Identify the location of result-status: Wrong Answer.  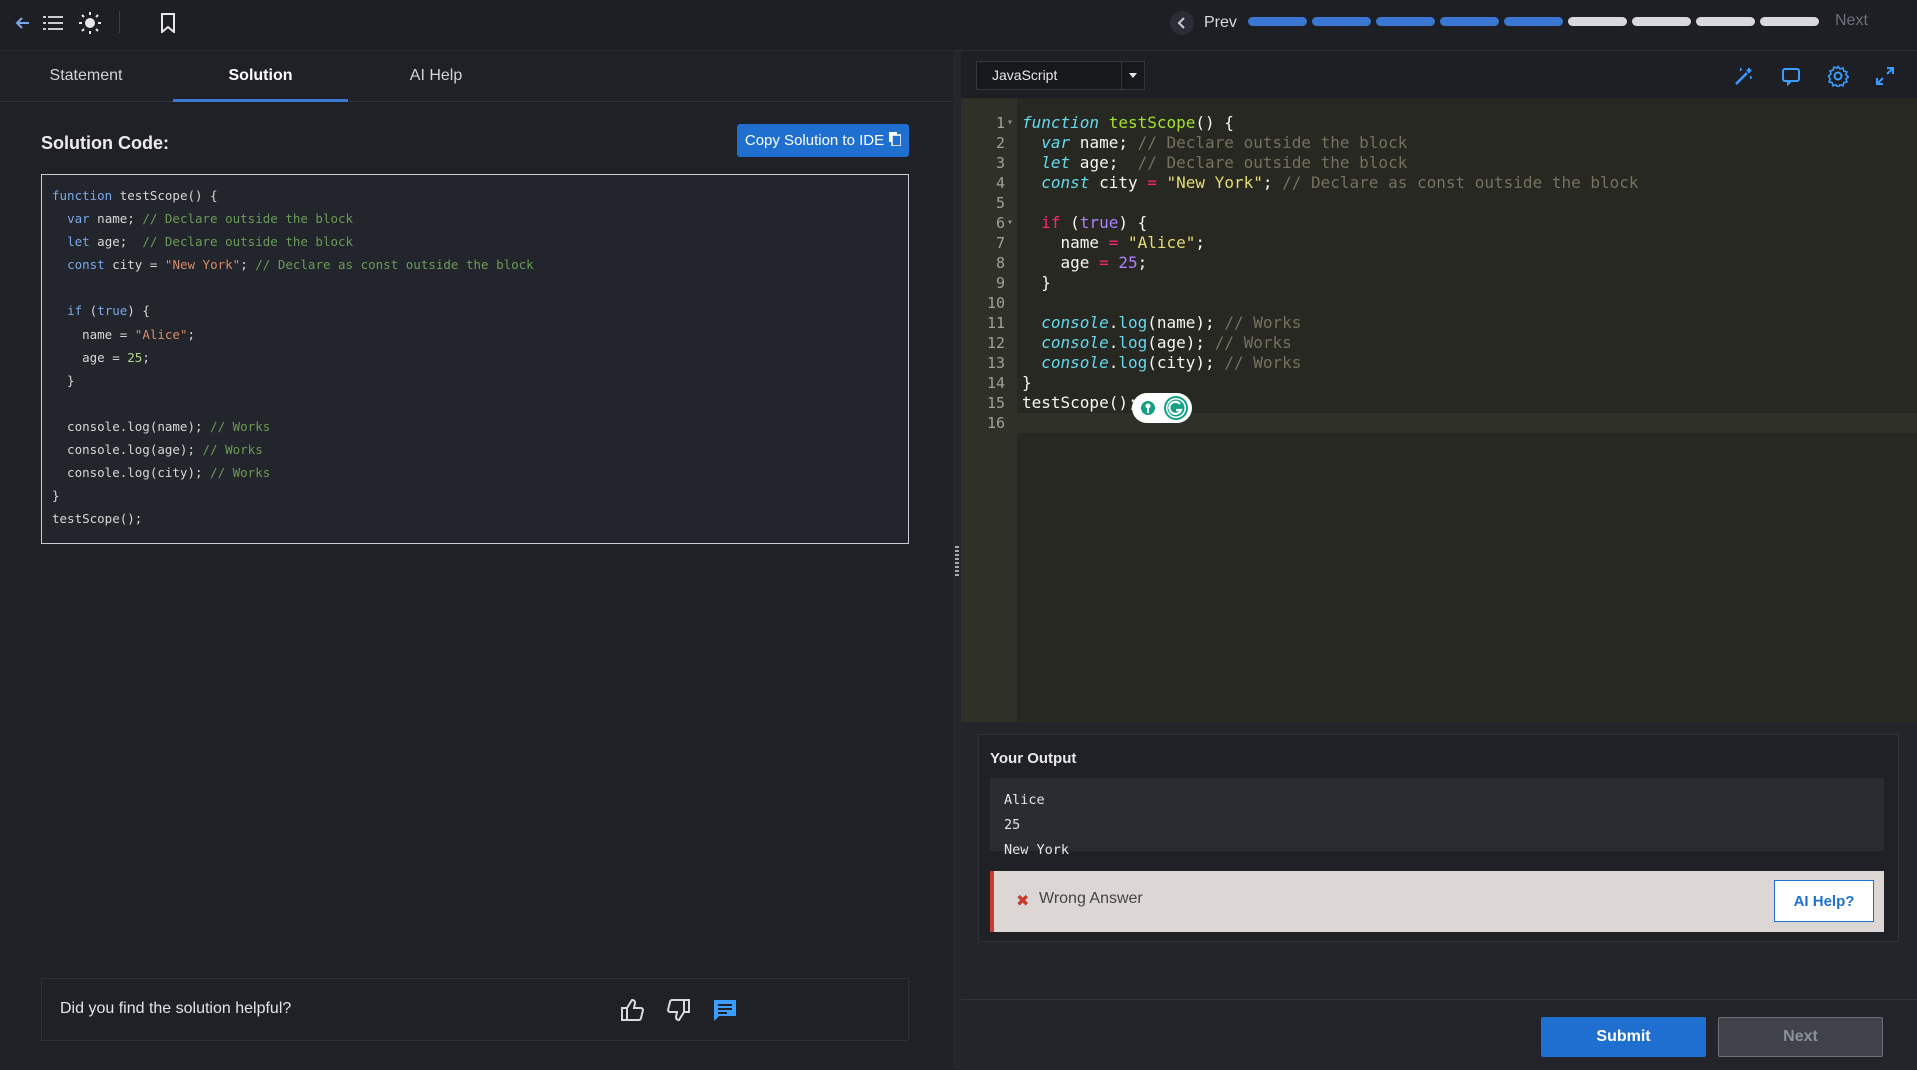
(1091, 898).